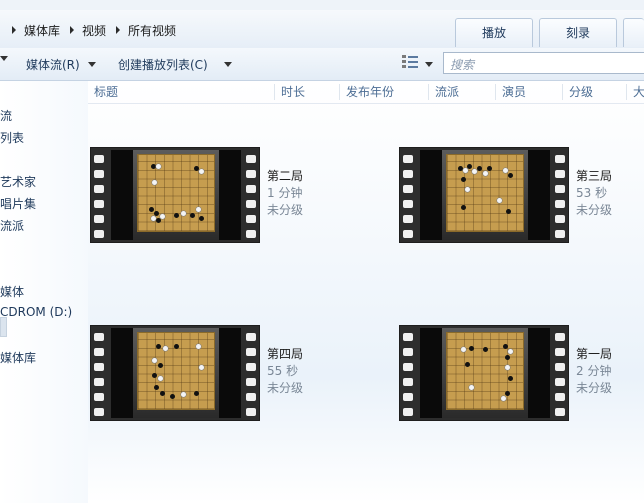 The height and width of the screenshot is (503, 644). I want to click on nav-item: 艺术家, so click(18, 181).